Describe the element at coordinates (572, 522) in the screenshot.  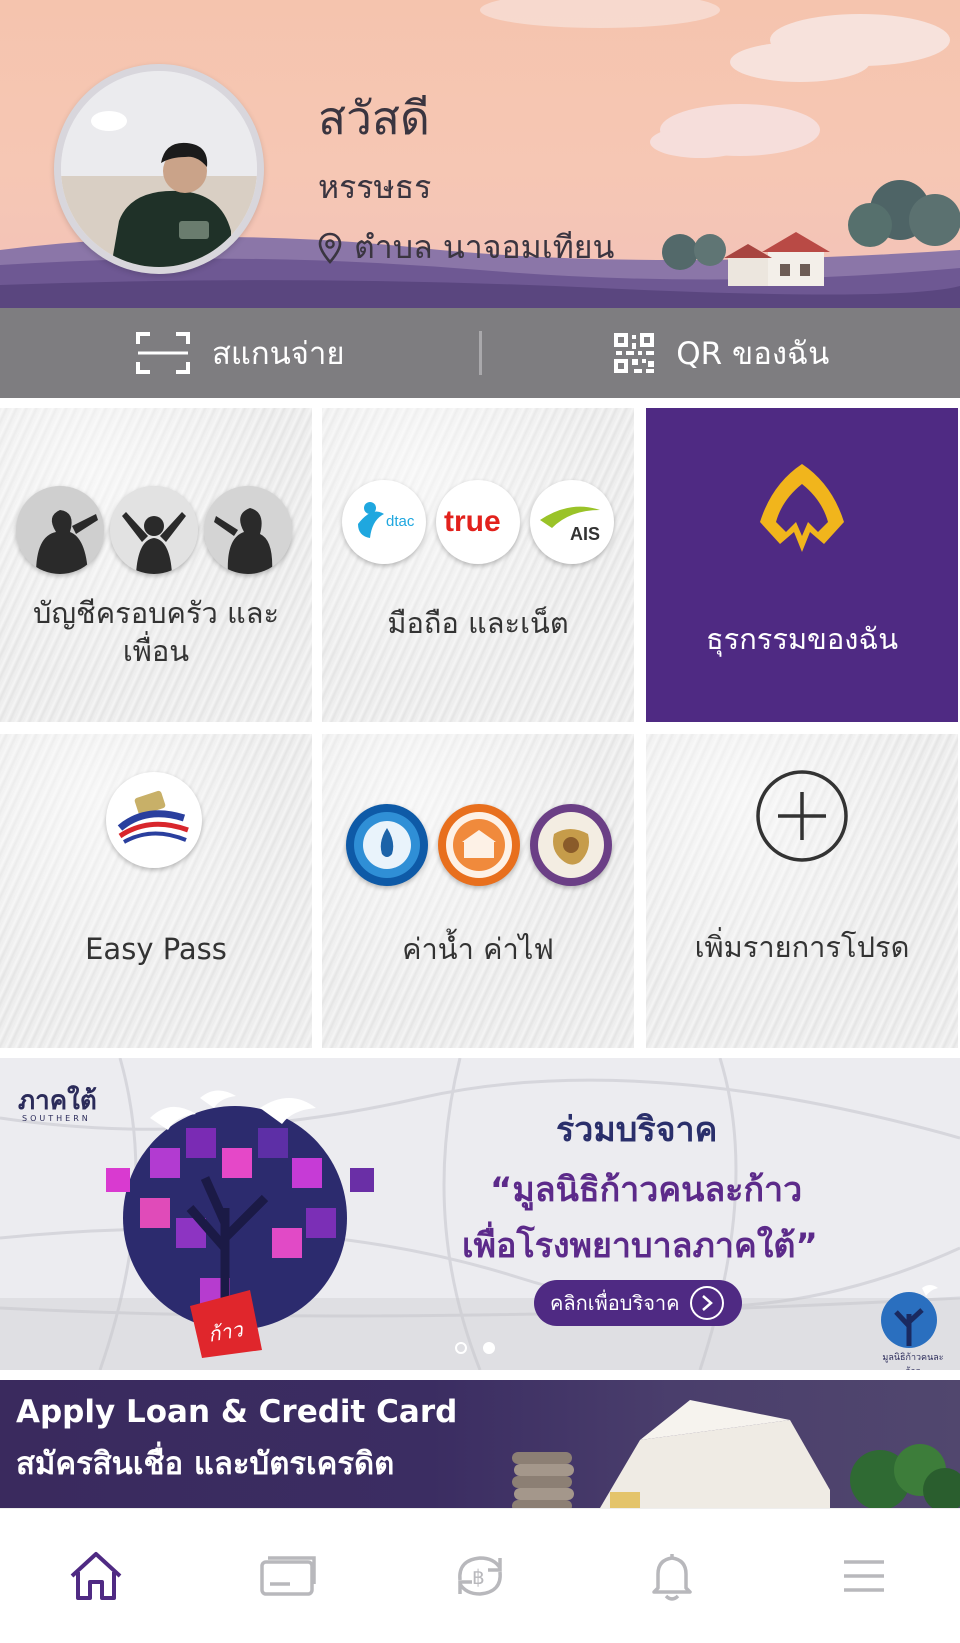
I see `ais-logo-icon: AIS` at that location.